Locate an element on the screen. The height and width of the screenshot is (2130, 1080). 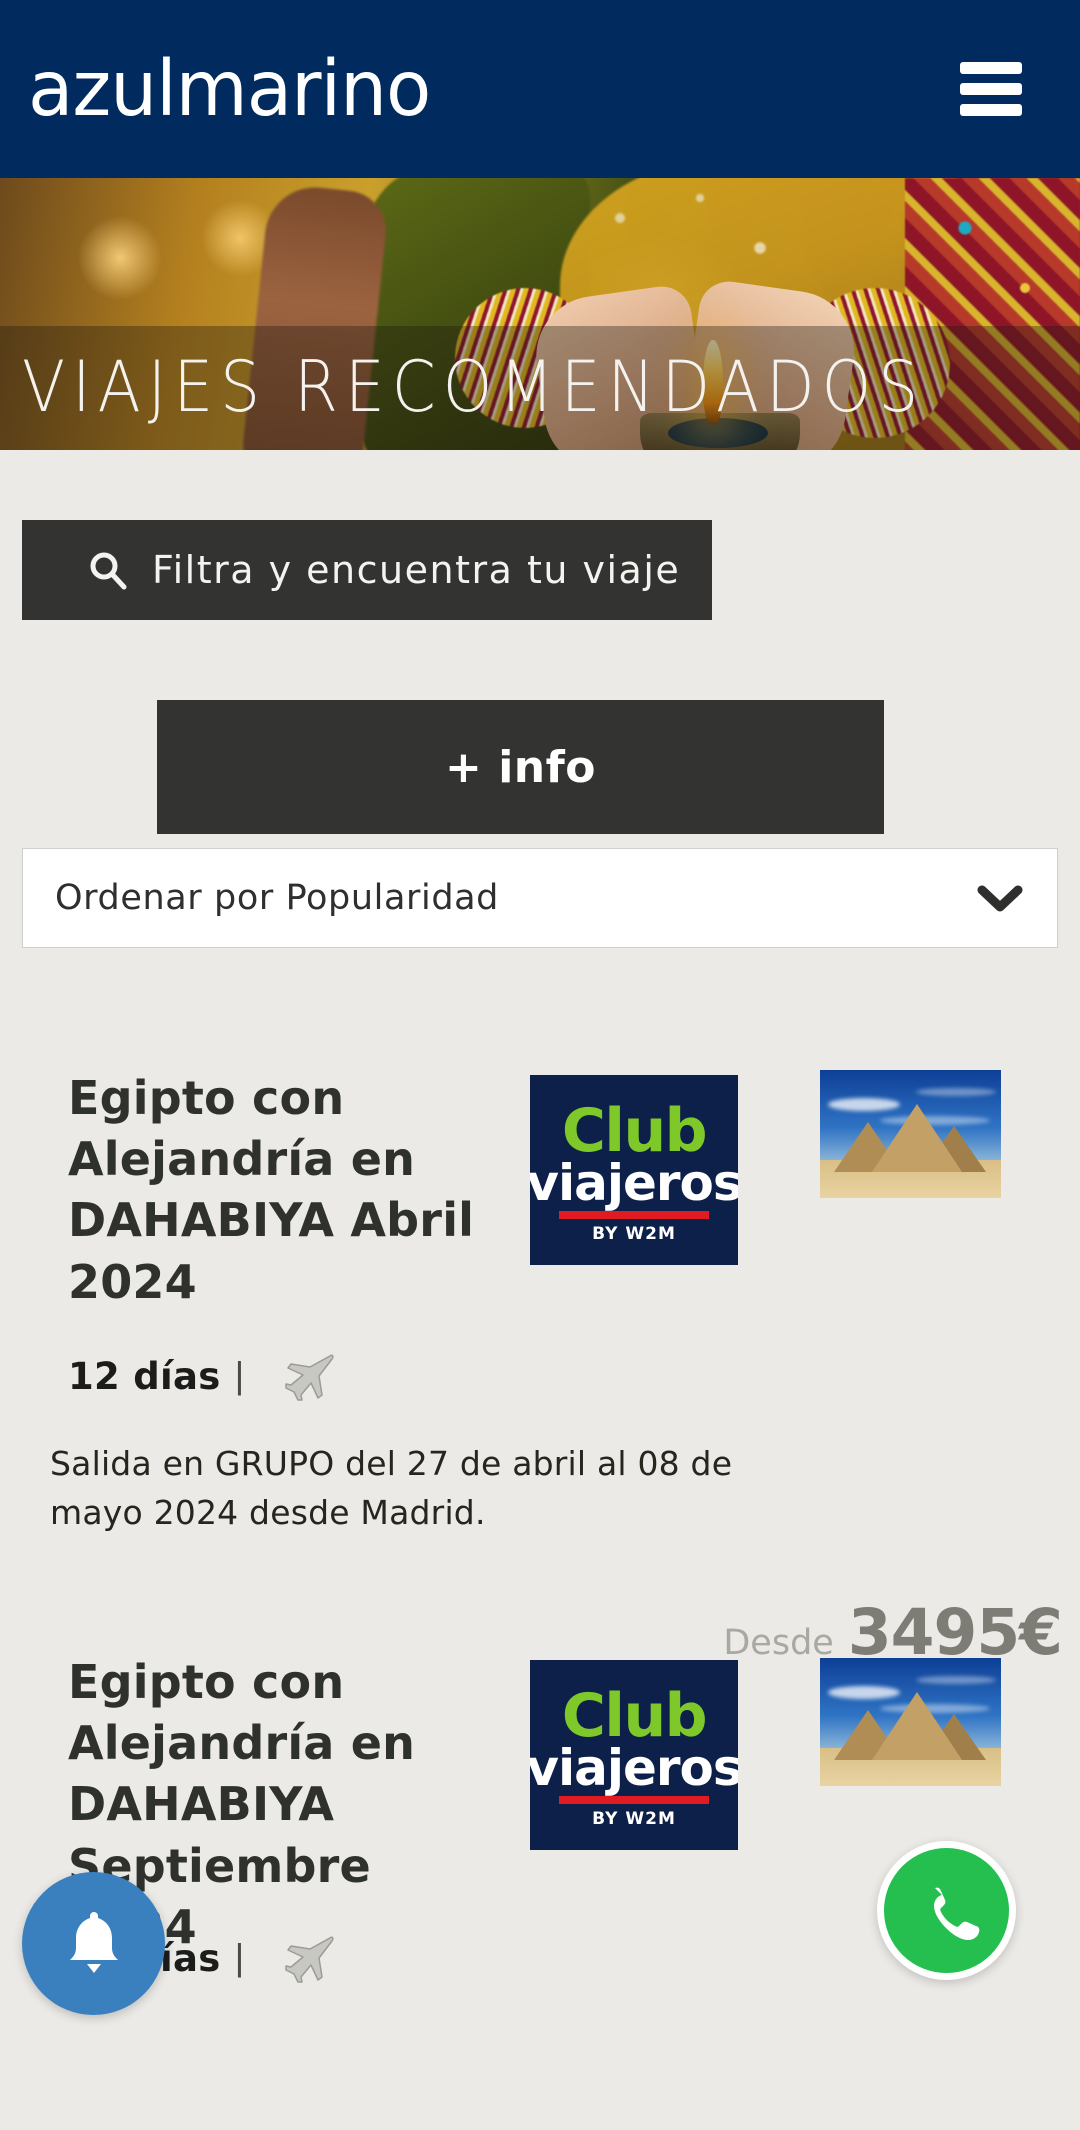
bell-icon is located at coordinates (94, 1943).